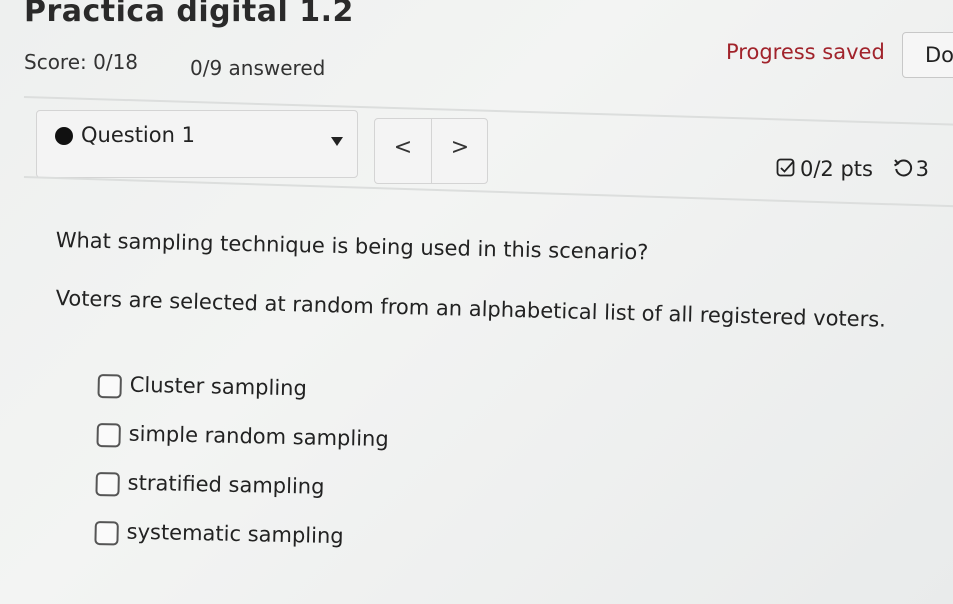  I want to click on checkbox-icon, so click(786, 170).